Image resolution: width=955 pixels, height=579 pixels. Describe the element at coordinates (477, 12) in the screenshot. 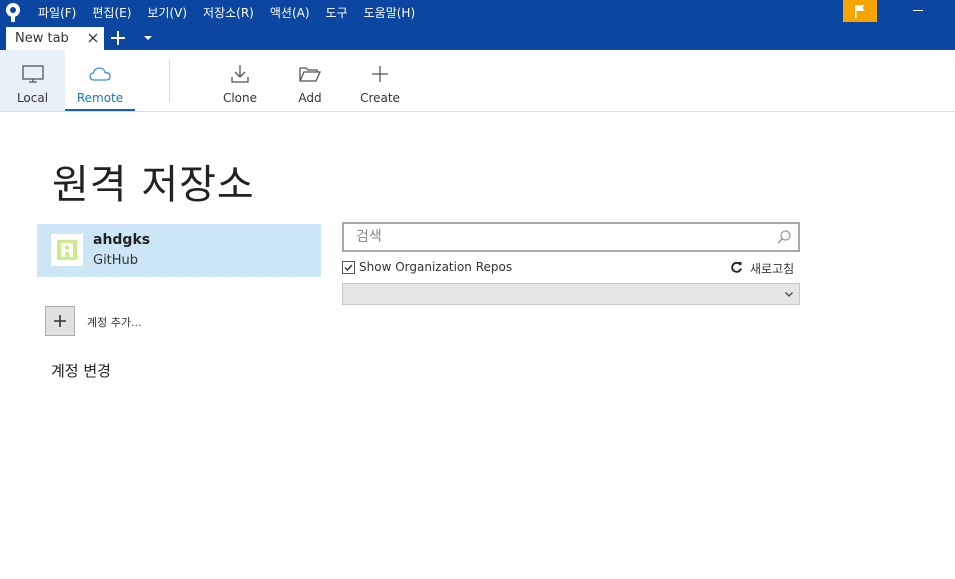

I see `title-bar: 파일(F) 편집(E) 보기(V) 저장소(R) 액션(A) 도구 도움말(H)` at that location.